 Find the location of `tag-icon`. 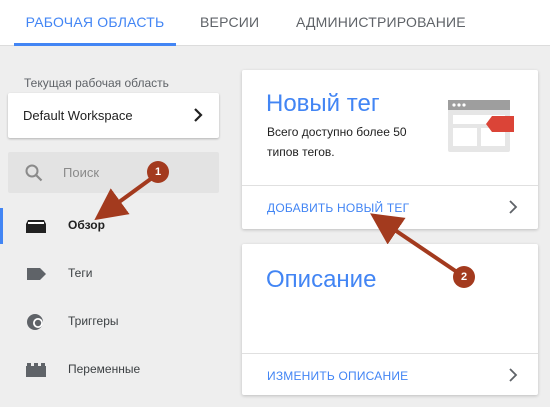

tag-icon is located at coordinates (36, 274).